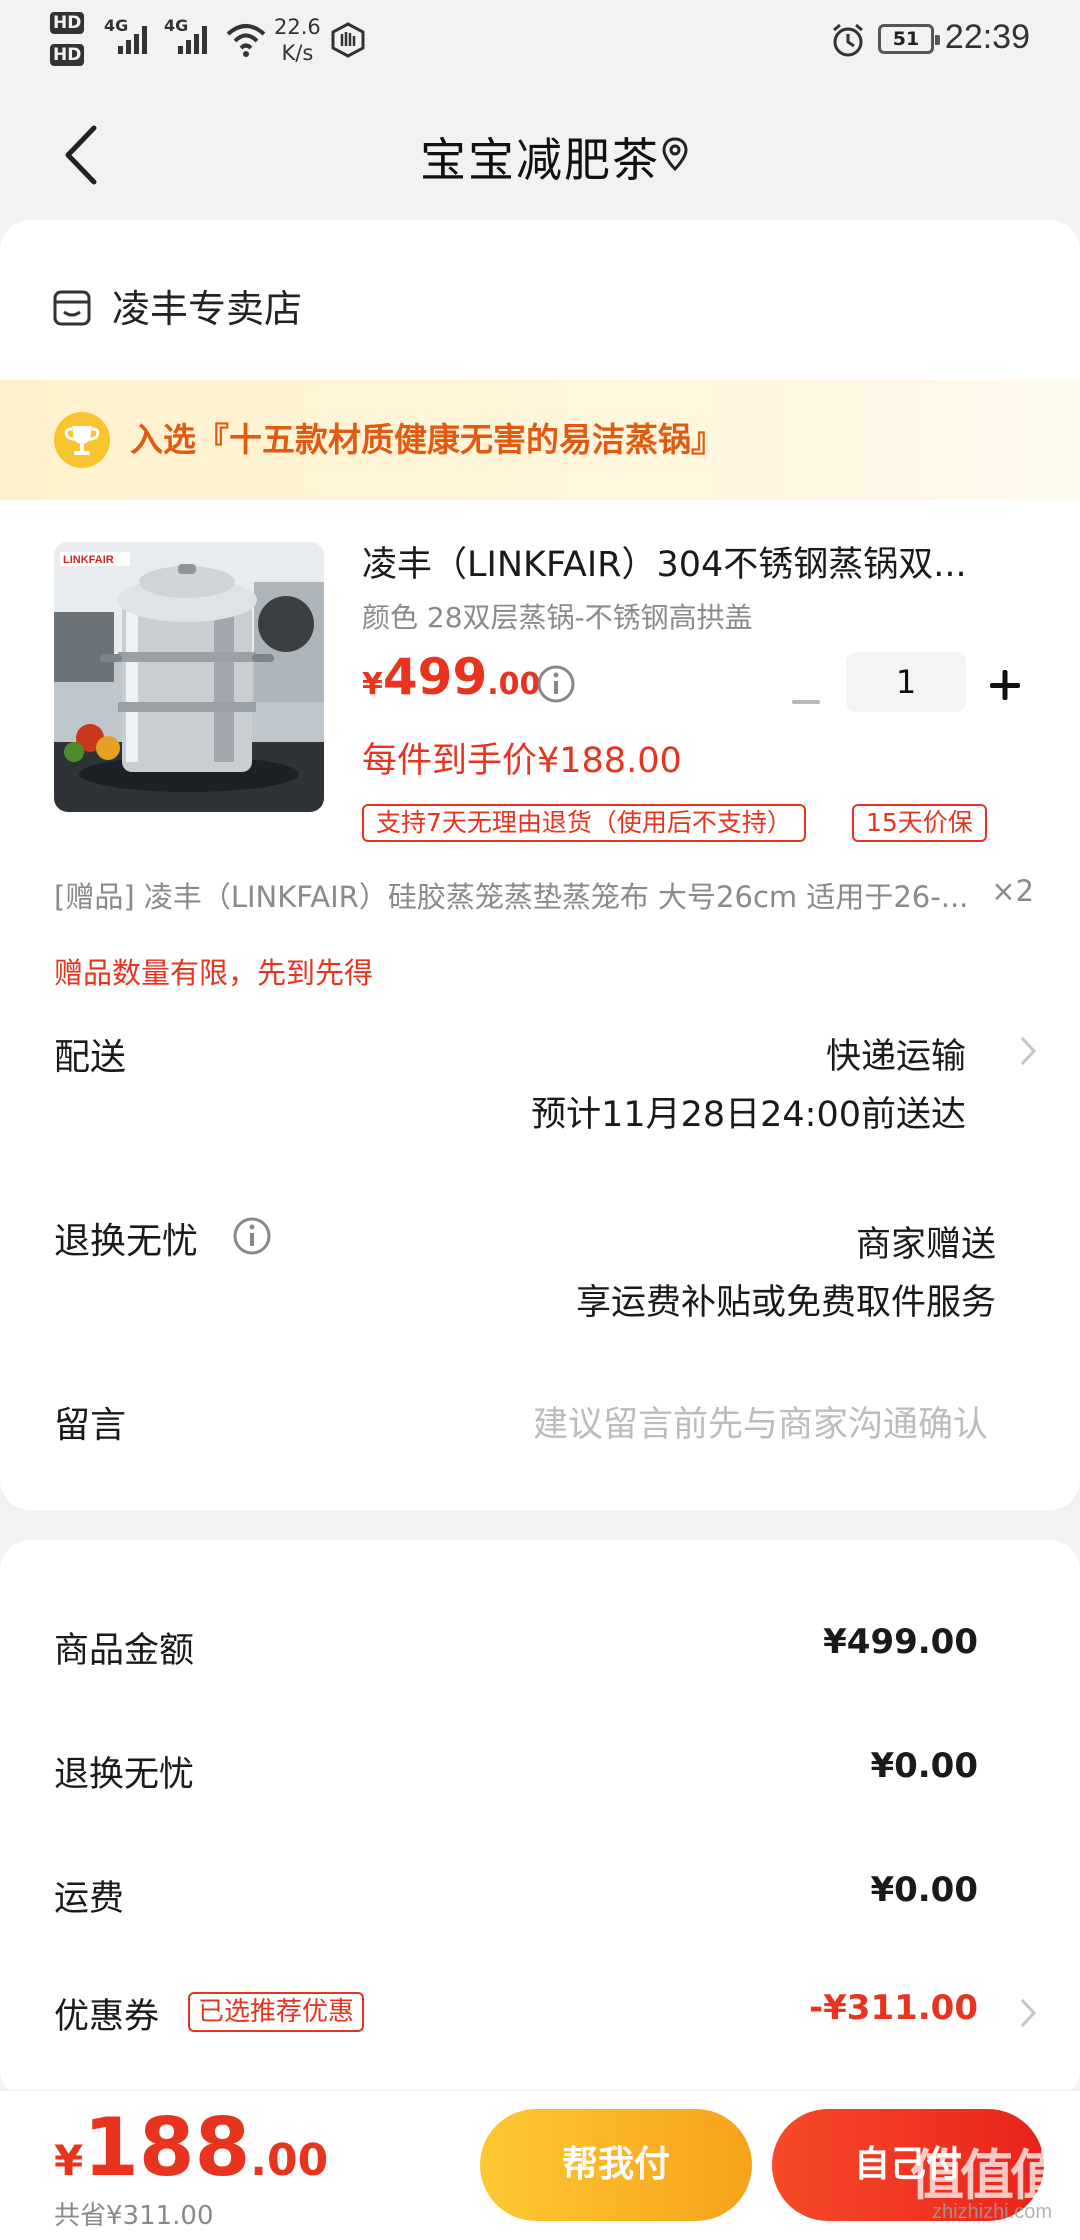 This screenshot has height=2240, width=1080. I want to click on shipping-label: 运费, so click(89, 1899).